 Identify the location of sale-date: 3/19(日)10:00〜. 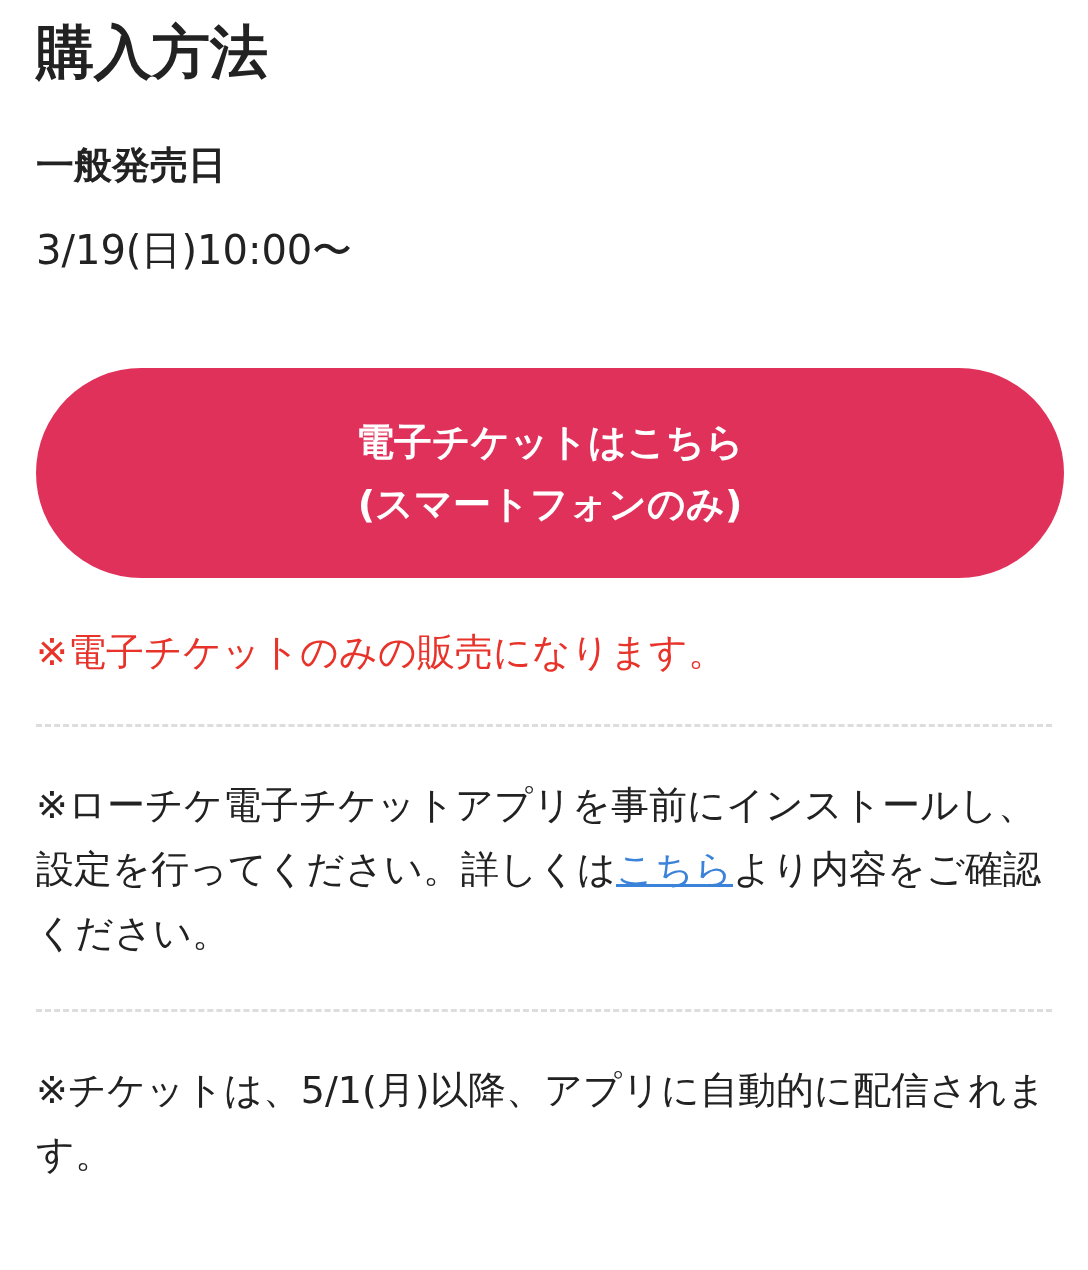
(194, 250).